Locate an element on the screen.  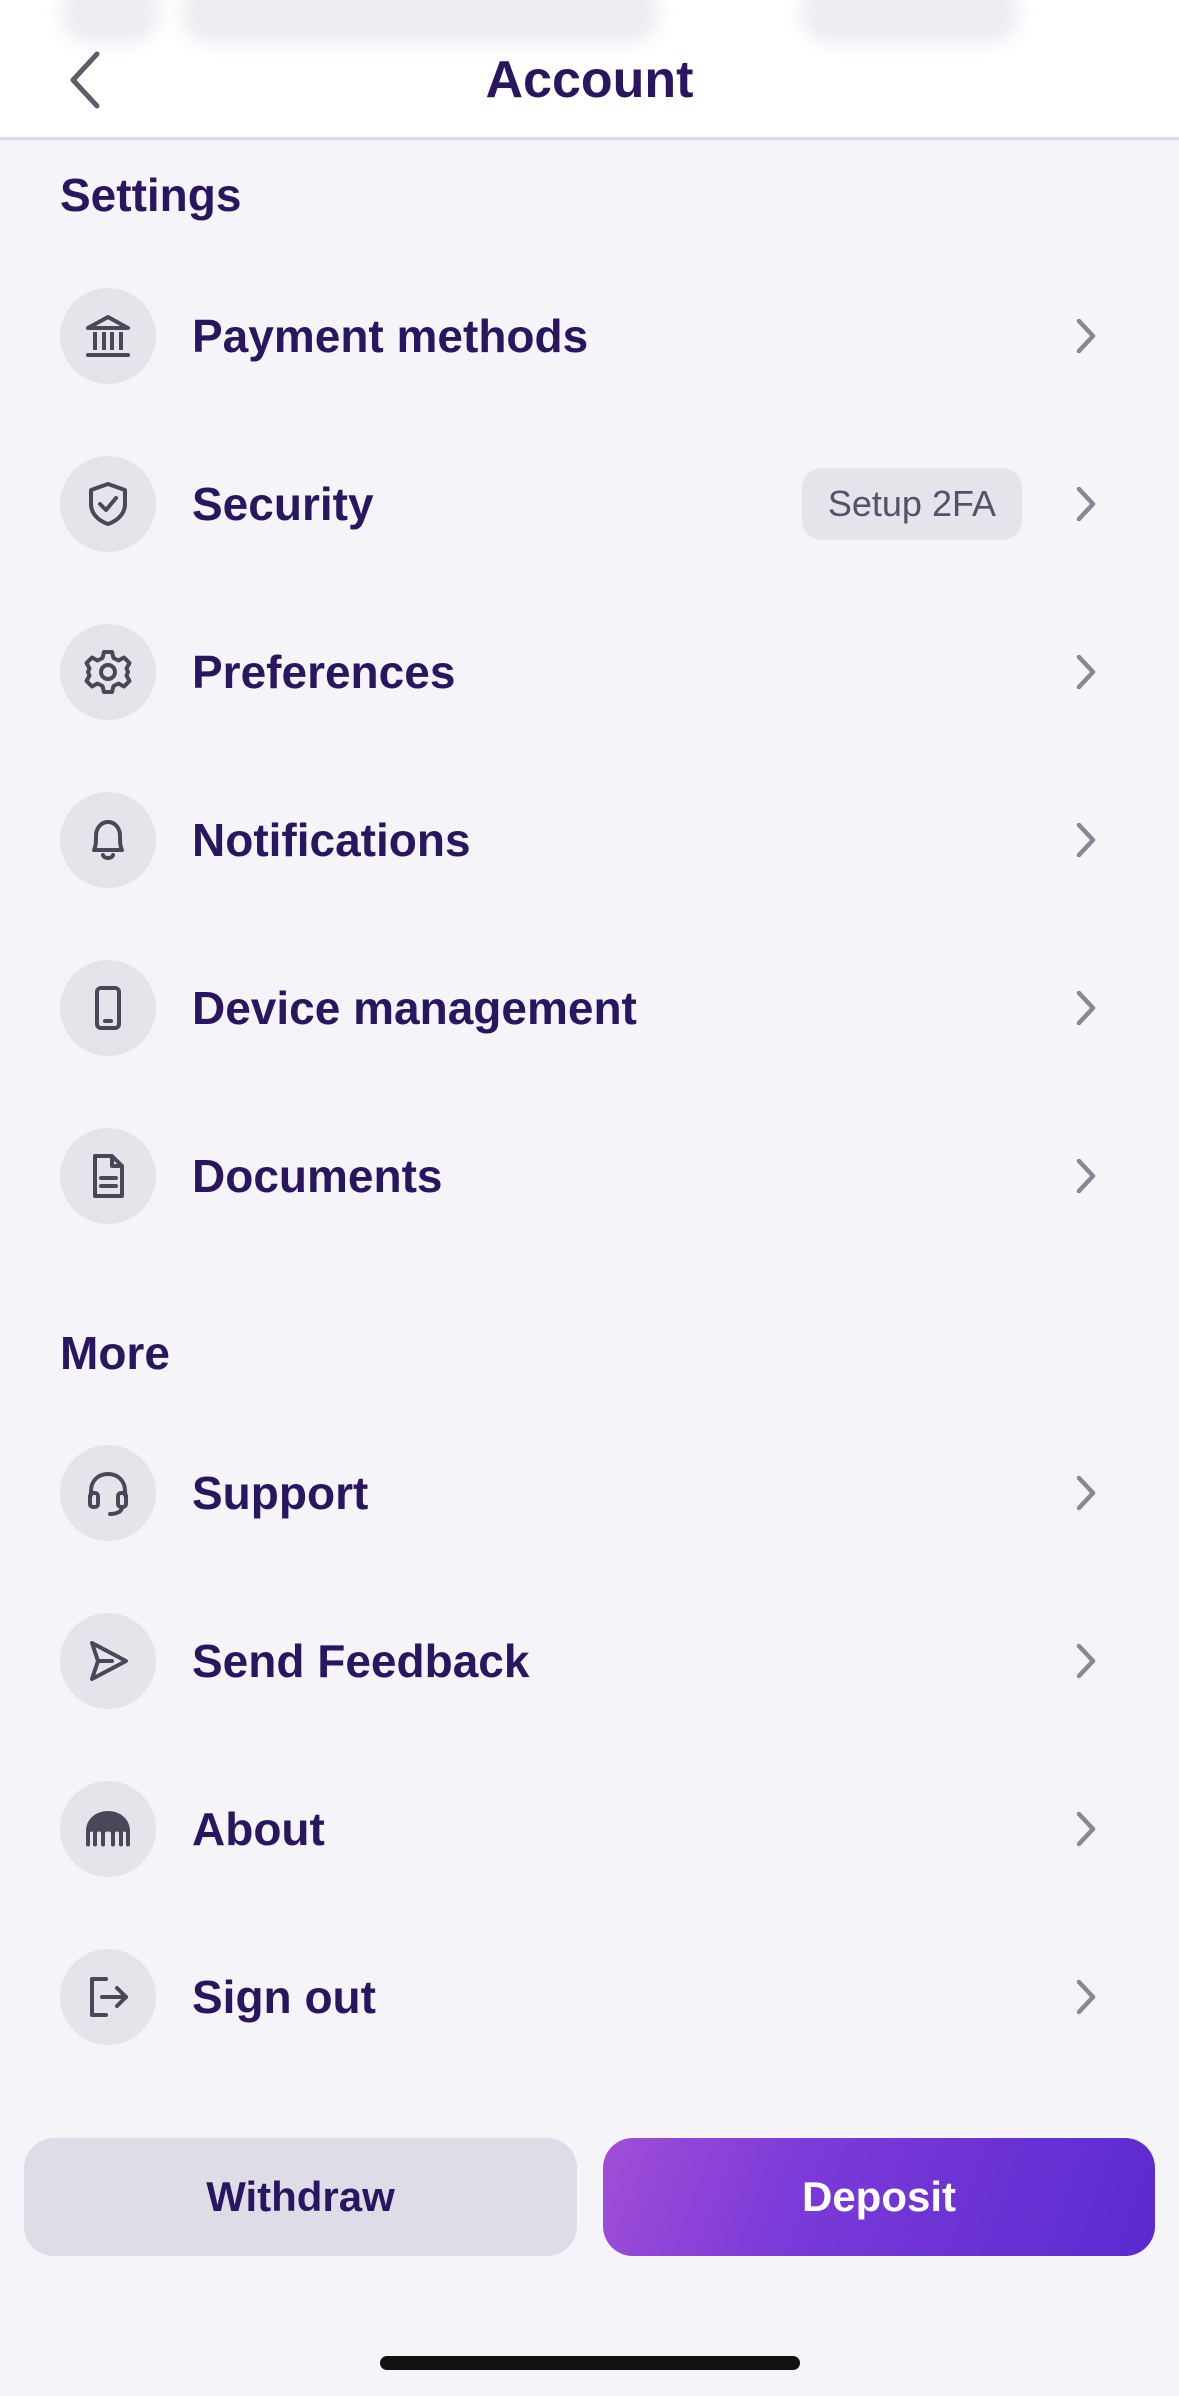
row-support: Support is located at coordinates (589, 1493).